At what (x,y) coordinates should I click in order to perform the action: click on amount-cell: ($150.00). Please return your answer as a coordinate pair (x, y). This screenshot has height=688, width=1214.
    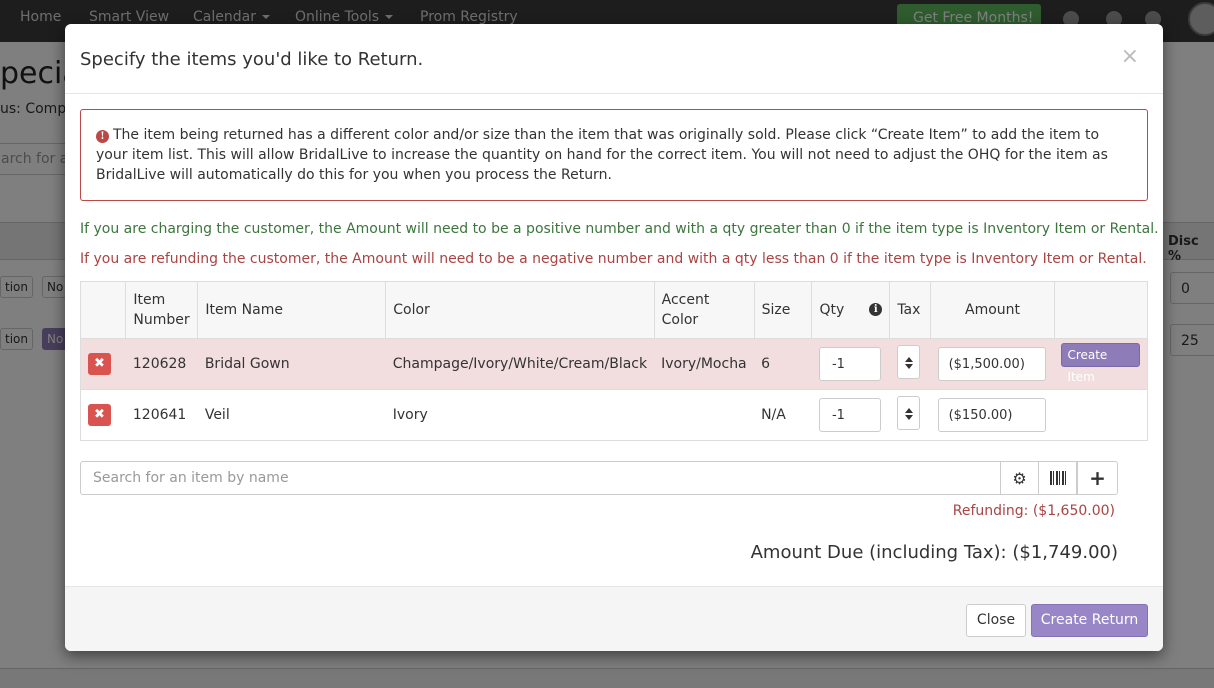
    Looking at the image, I should click on (992, 415).